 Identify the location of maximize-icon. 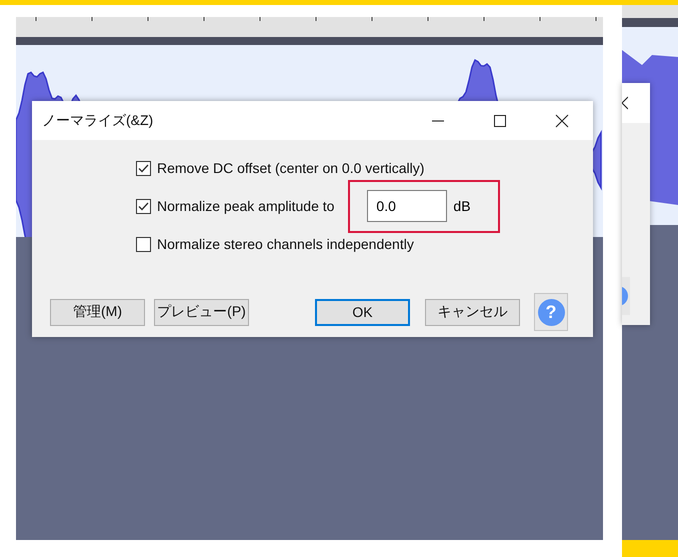
(500, 121).